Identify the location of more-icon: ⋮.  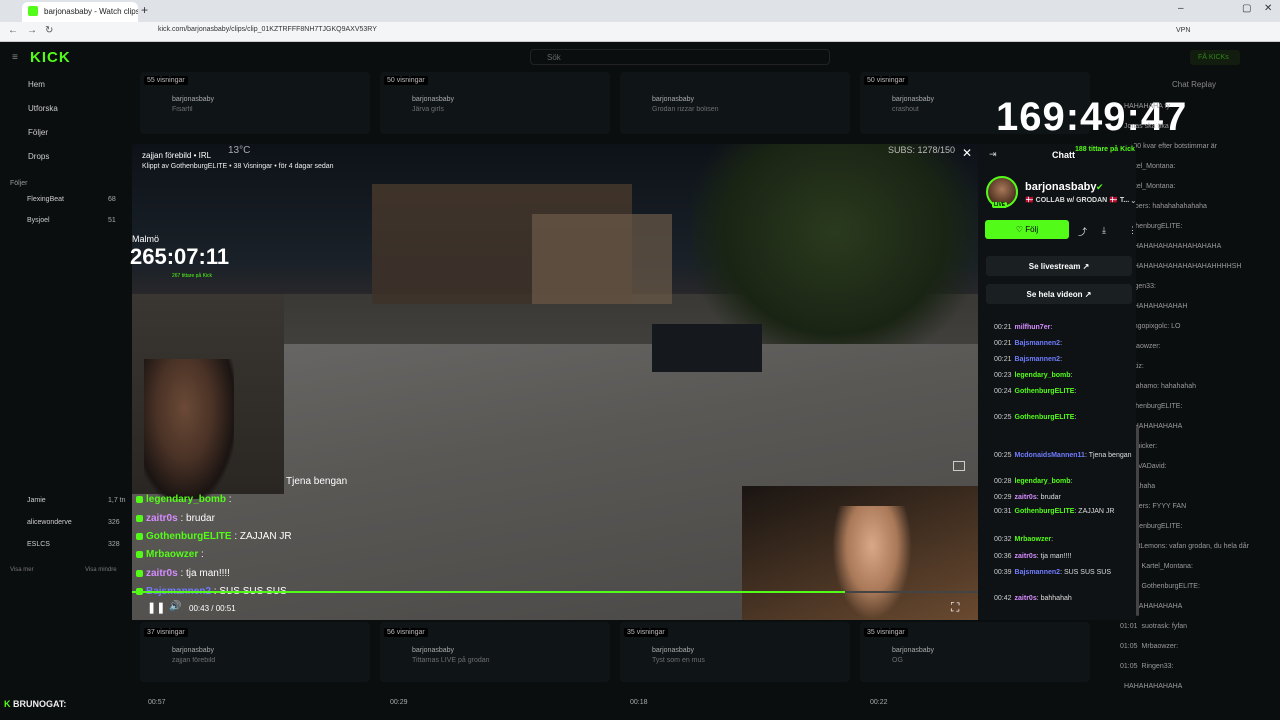
(1132, 230).